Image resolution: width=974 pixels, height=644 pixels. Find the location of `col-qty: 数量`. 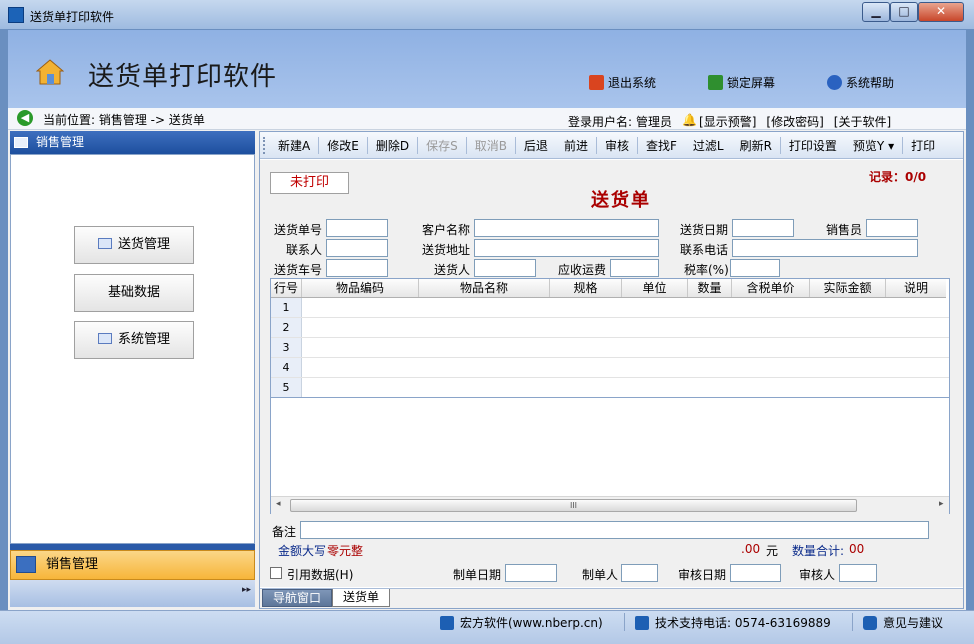

col-qty: 数量 is located at coordinates (710, 288).